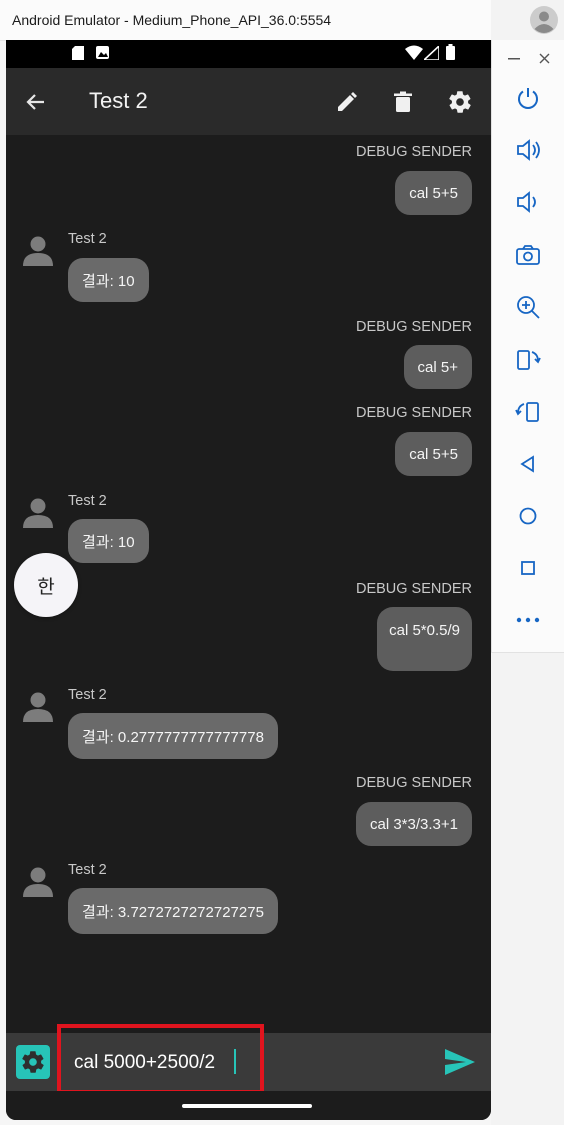 The height and width of the screenshot is (1125, 564). I want to click on send-button, so click(460, 1062).